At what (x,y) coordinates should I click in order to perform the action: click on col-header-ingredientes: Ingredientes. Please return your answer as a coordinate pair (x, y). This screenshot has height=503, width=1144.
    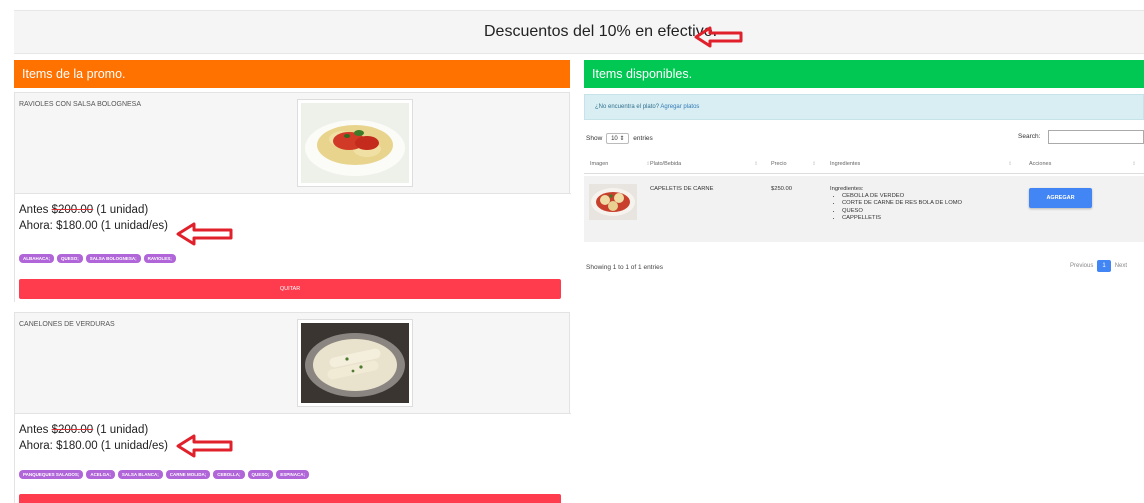
    Looking at the image, I should click on (845, 164).